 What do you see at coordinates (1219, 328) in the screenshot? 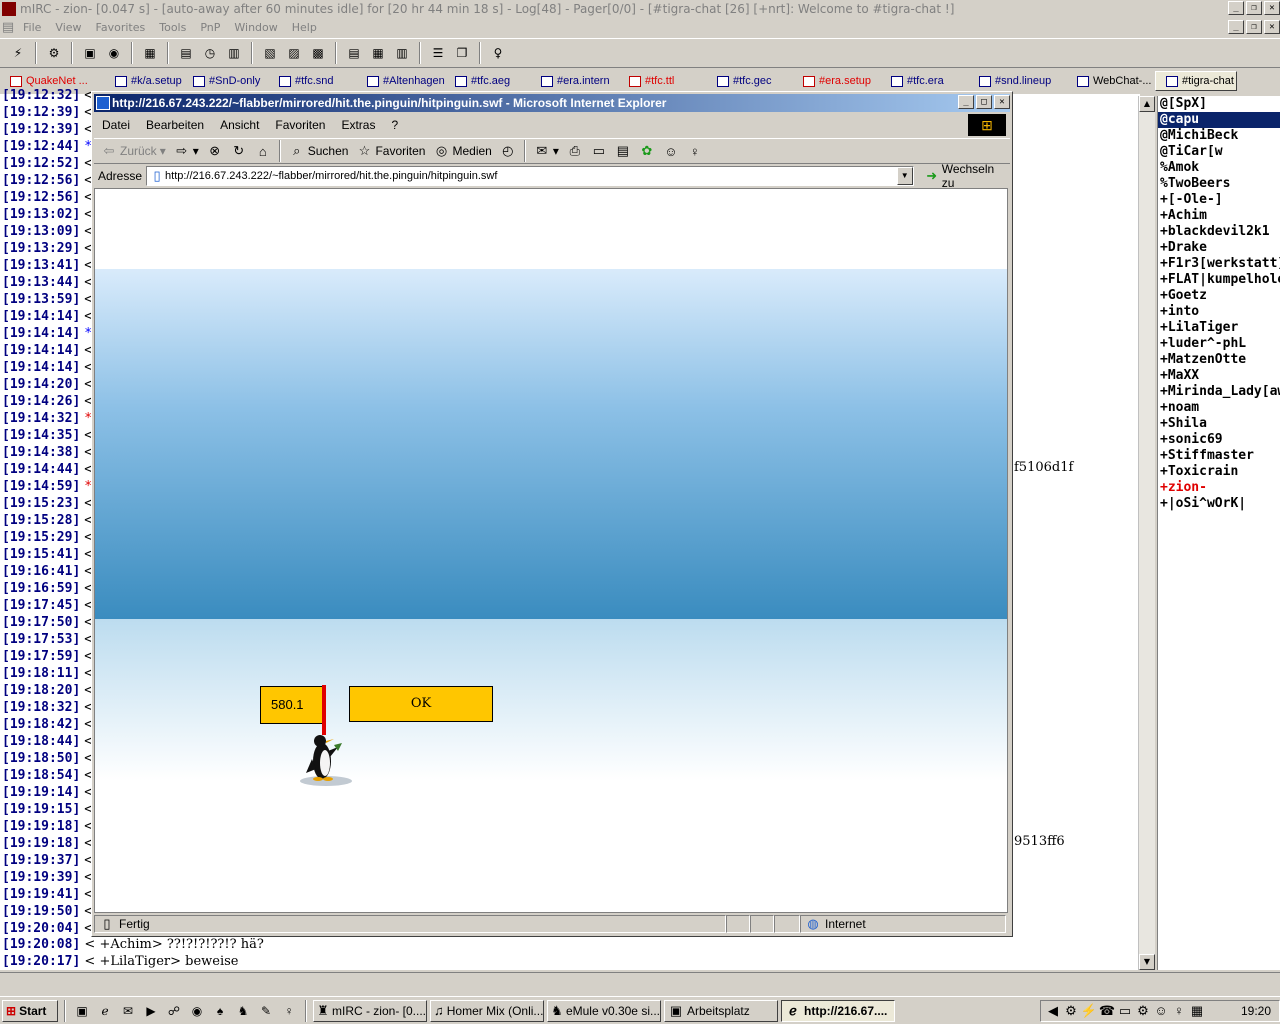
I see `nick-item: +LilaTiger` at bounding box center [1219, 328].